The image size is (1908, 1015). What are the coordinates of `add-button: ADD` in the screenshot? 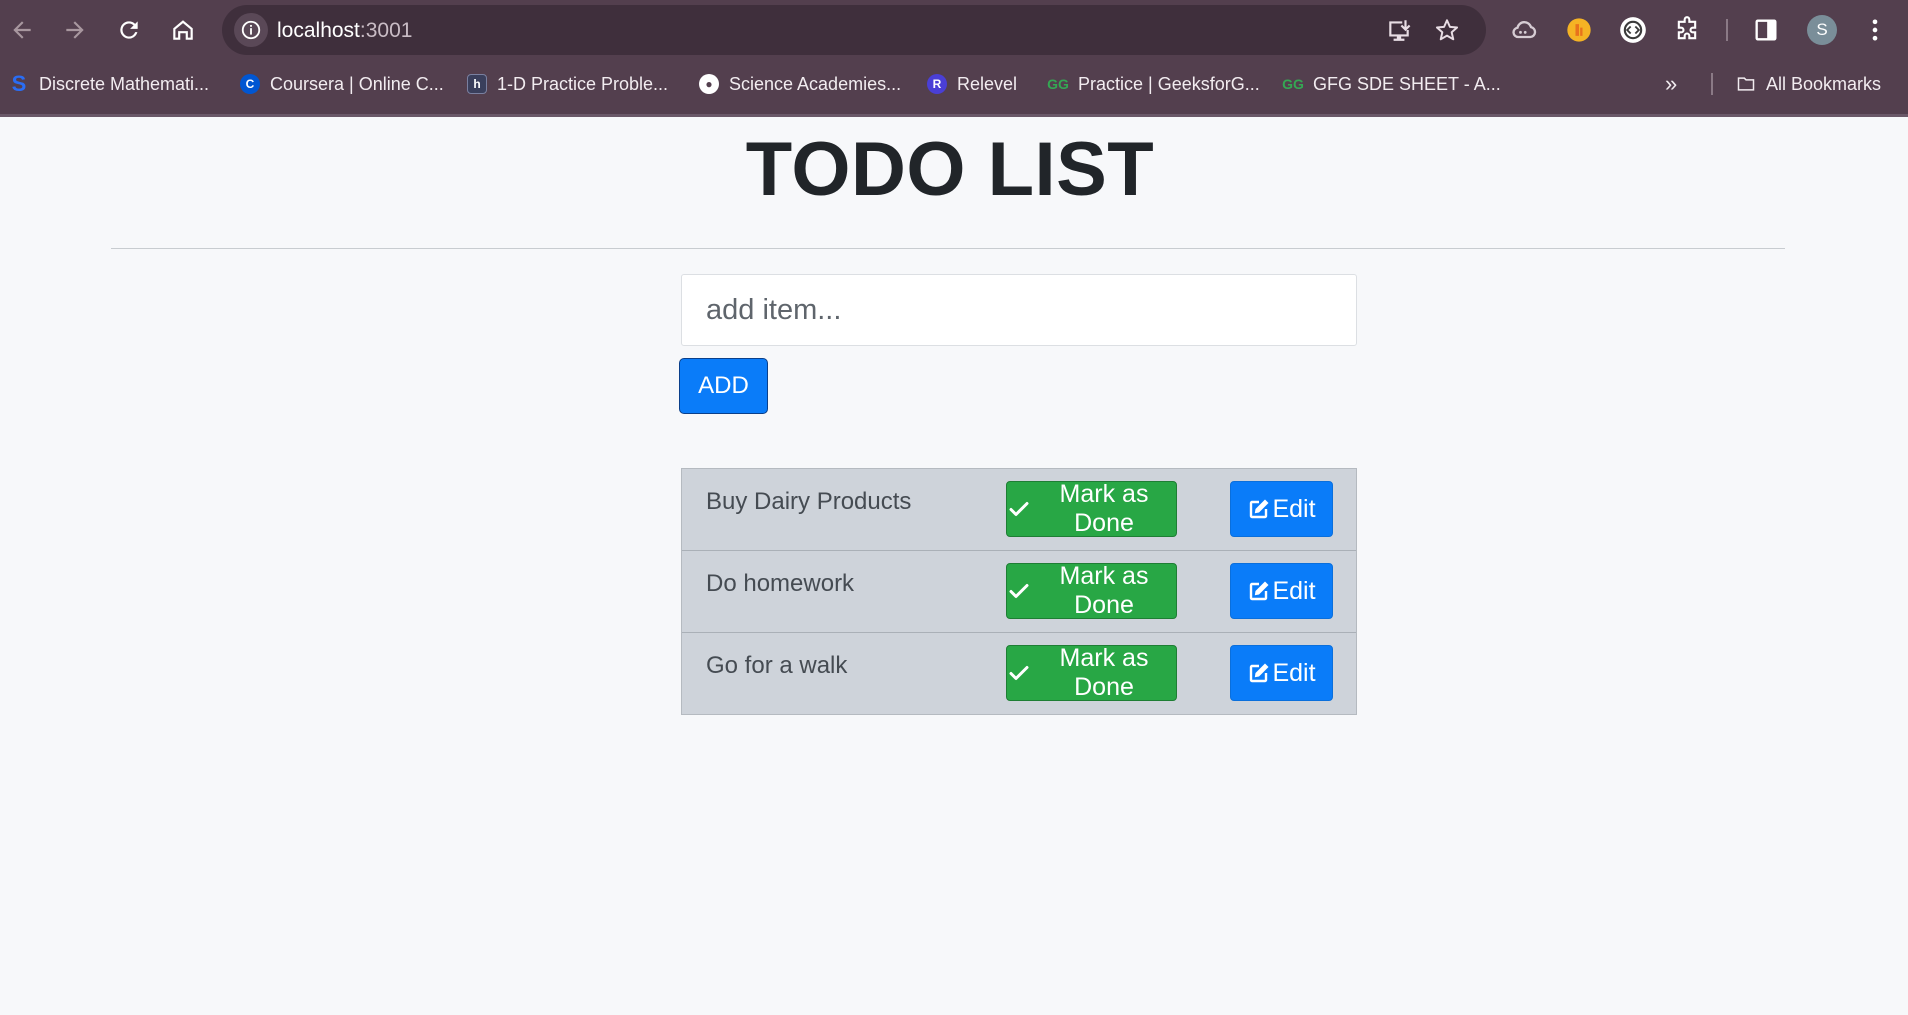 It's located at (723, 386).